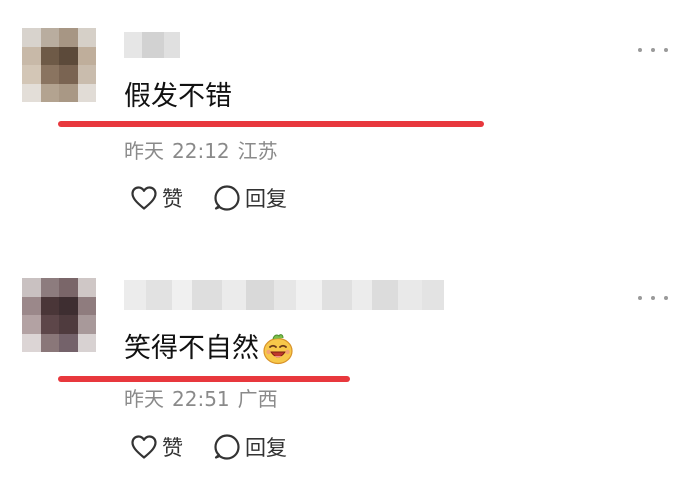 The image size is (686, 484). I want to click on comment-location: 广西, so click(257, 399).